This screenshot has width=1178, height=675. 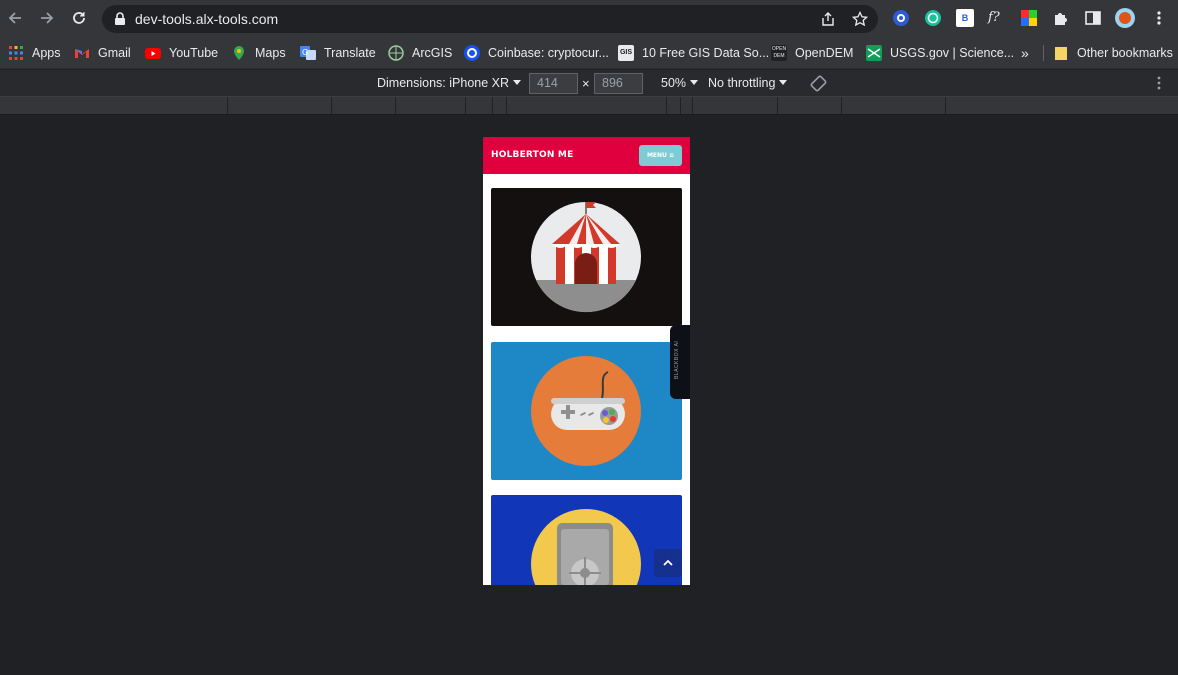 What do you see at coordinates (933, 18) in the screenshot?
I see `grammarly-icon` at bounding box center [933, 18].